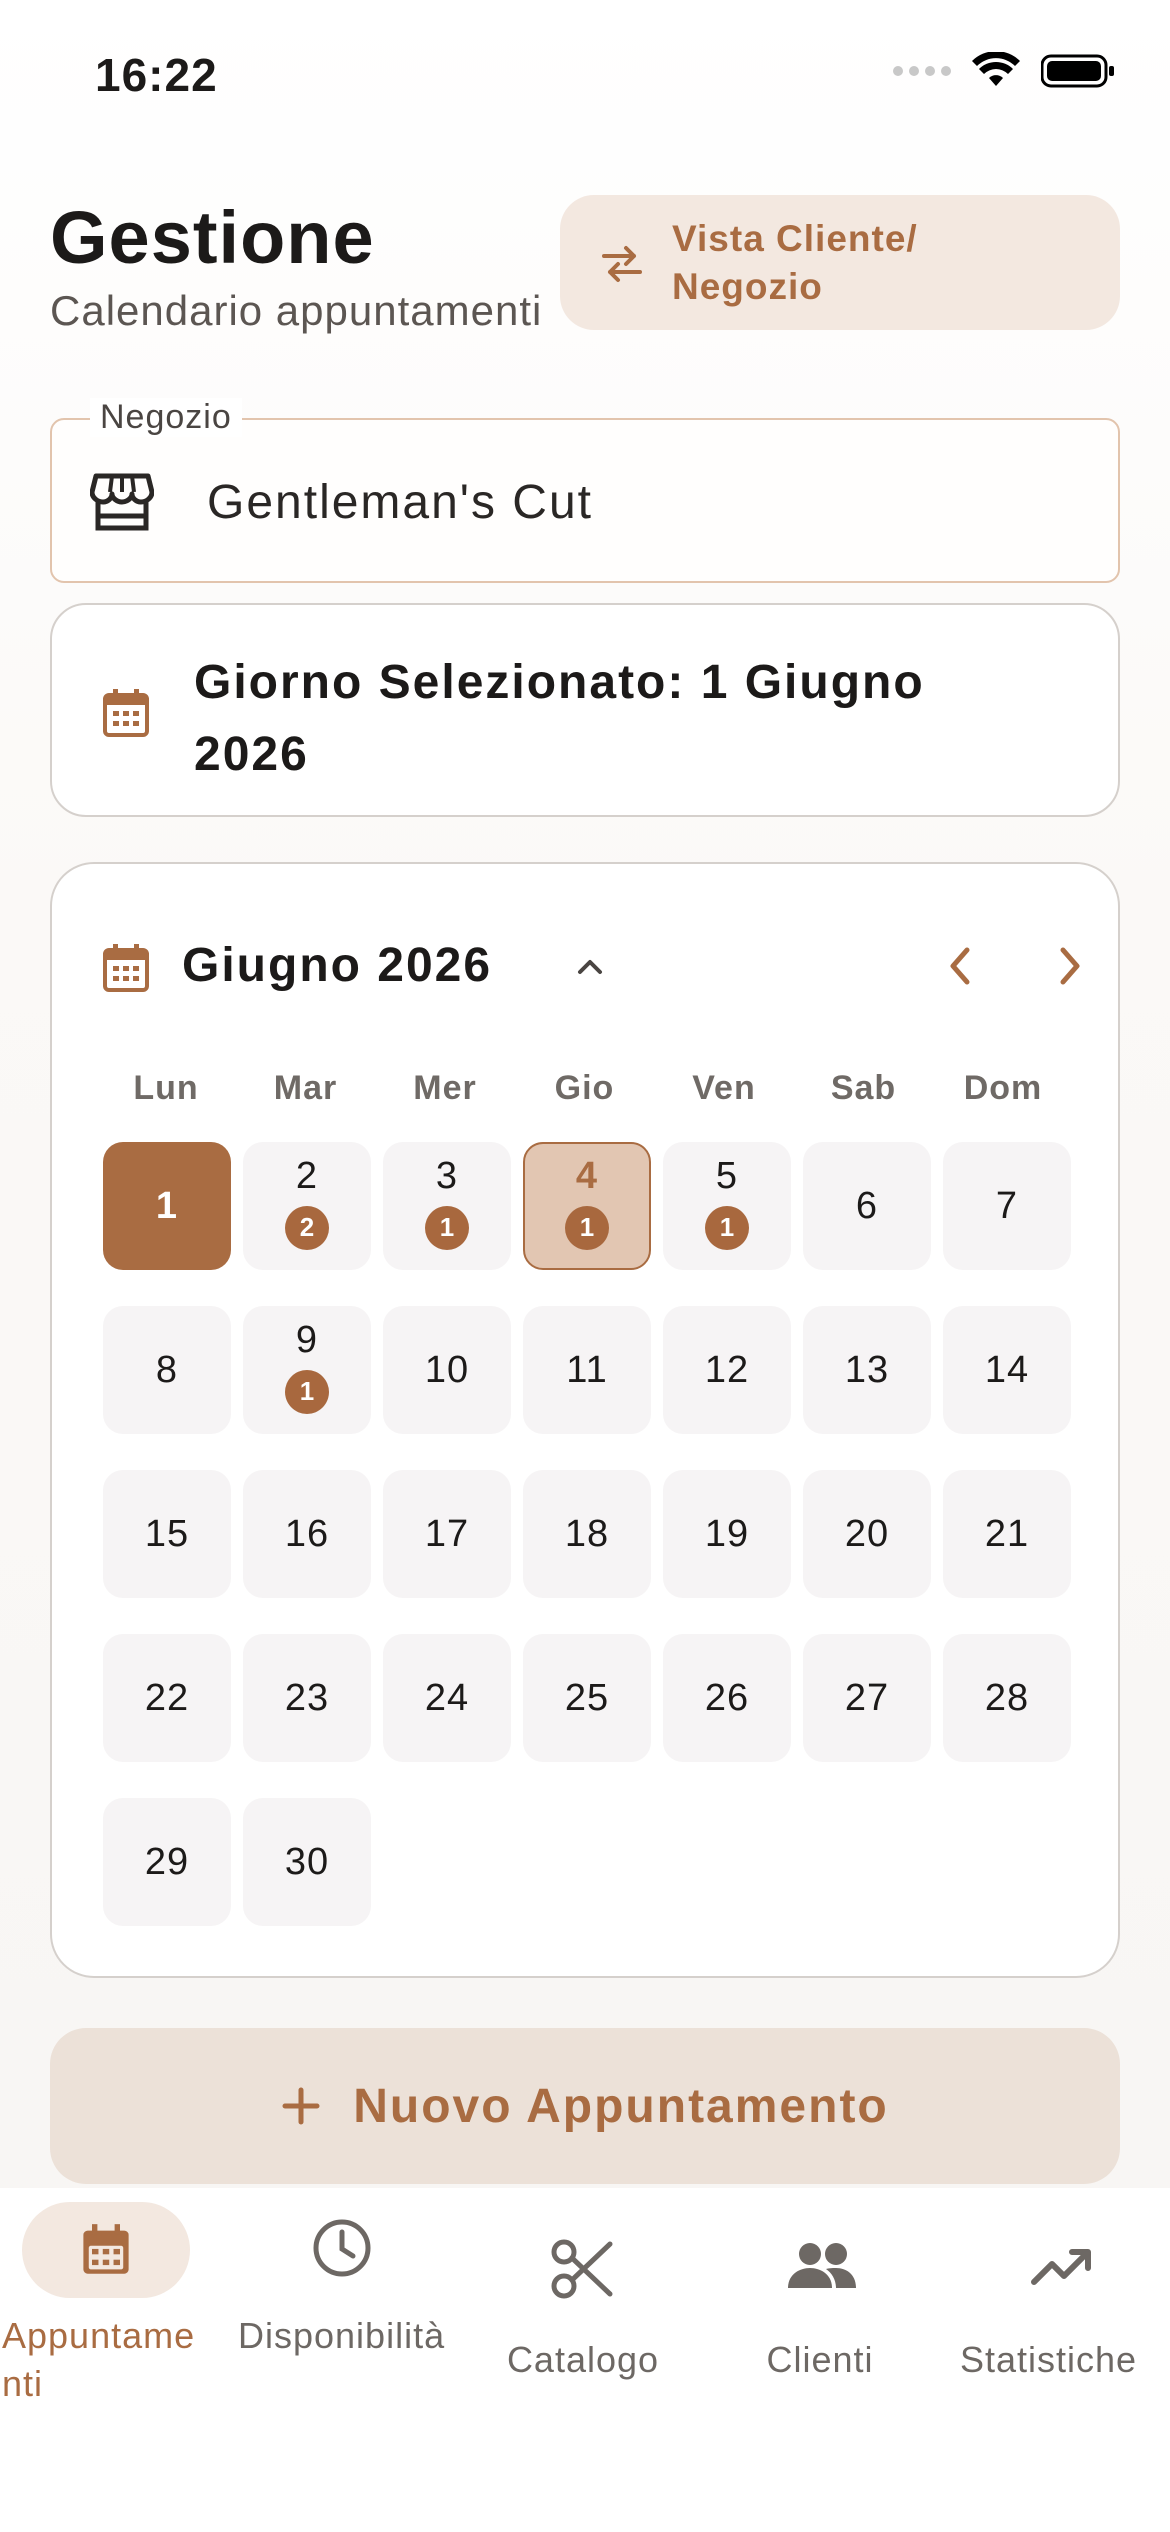 The width and height of the screenshot is (1170, 2532). I want to click on day-number: 28, so click(1007, 1697).